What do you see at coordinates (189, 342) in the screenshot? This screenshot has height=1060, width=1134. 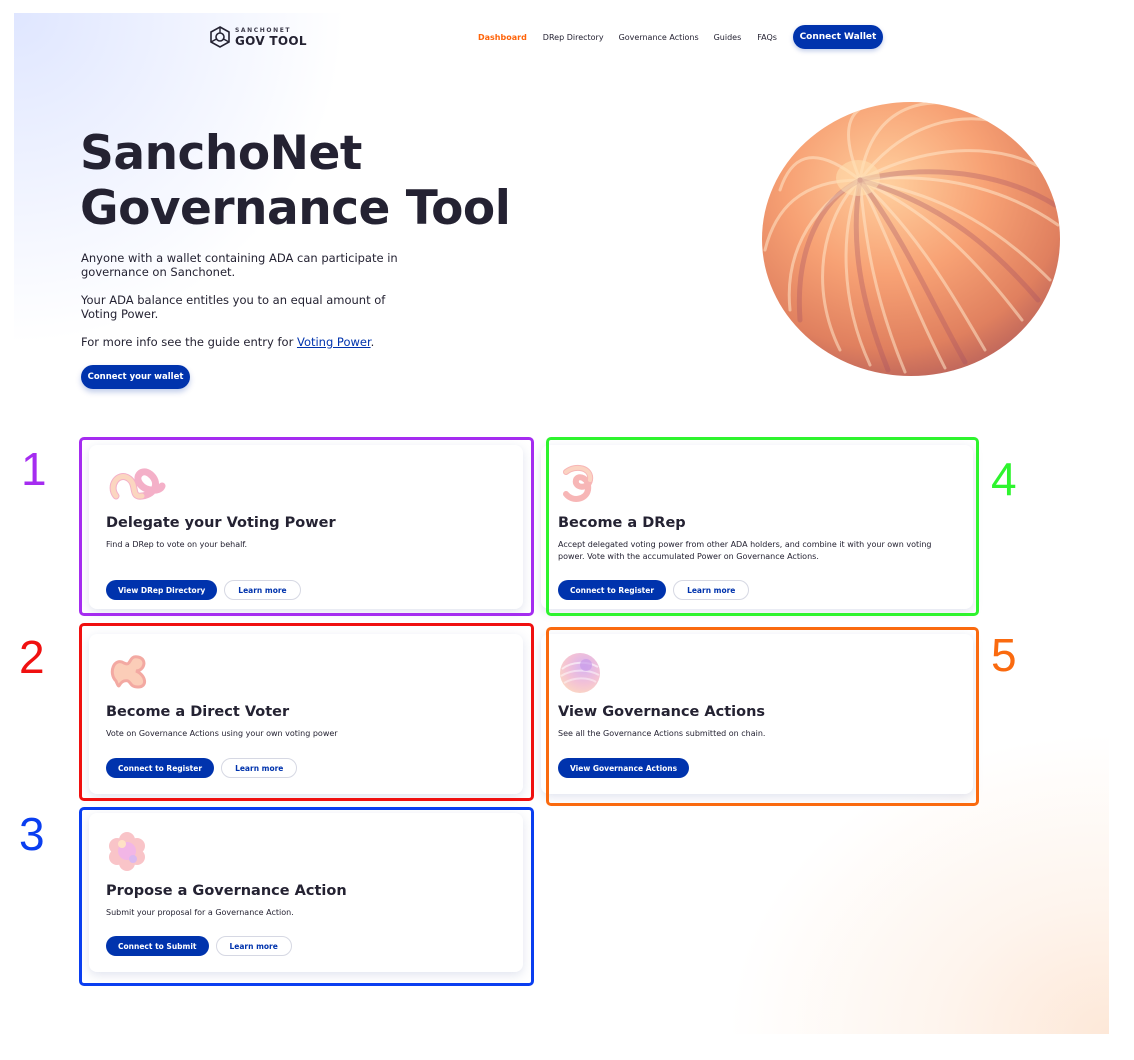 I see `hero-info-prefix: For more info see the guide entry for` at bounding box center [189, 342].